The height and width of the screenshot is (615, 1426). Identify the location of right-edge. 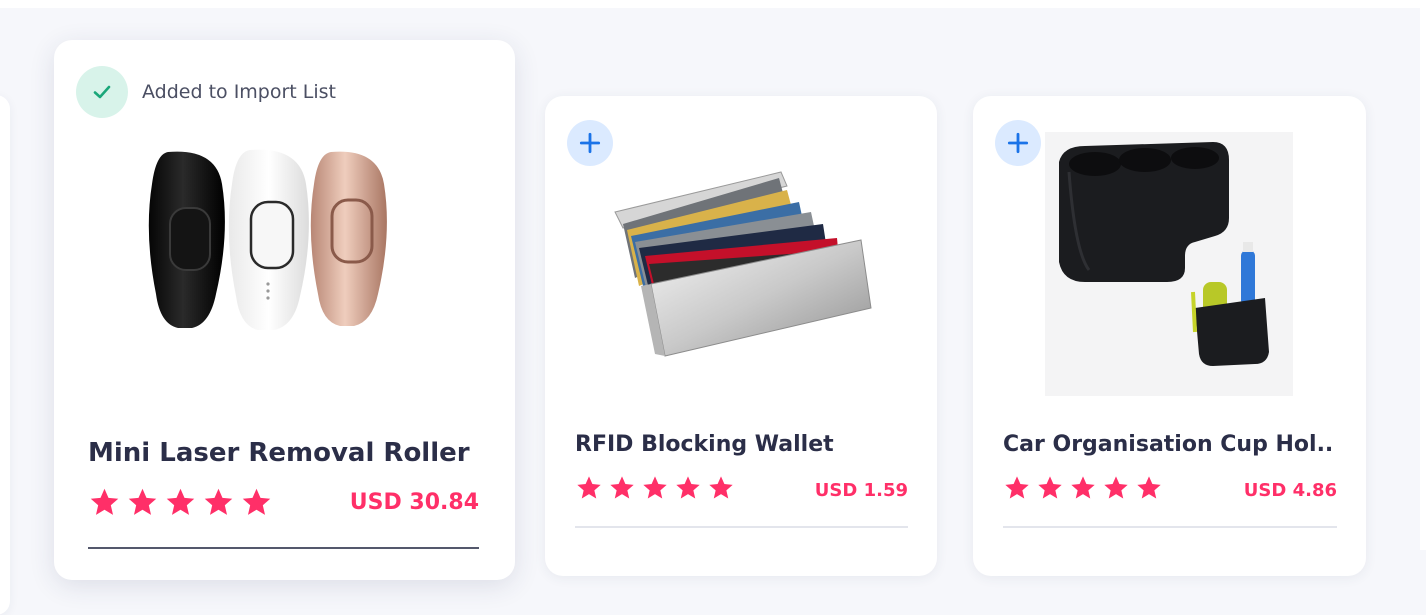
(1423, 275).